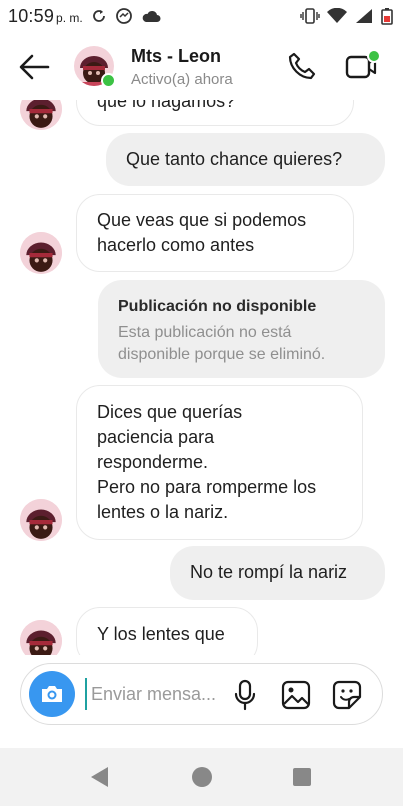 Image resolution: width=403 pixels, height=806 pixels. I want to click on nav-home-button, so click(202, 777).